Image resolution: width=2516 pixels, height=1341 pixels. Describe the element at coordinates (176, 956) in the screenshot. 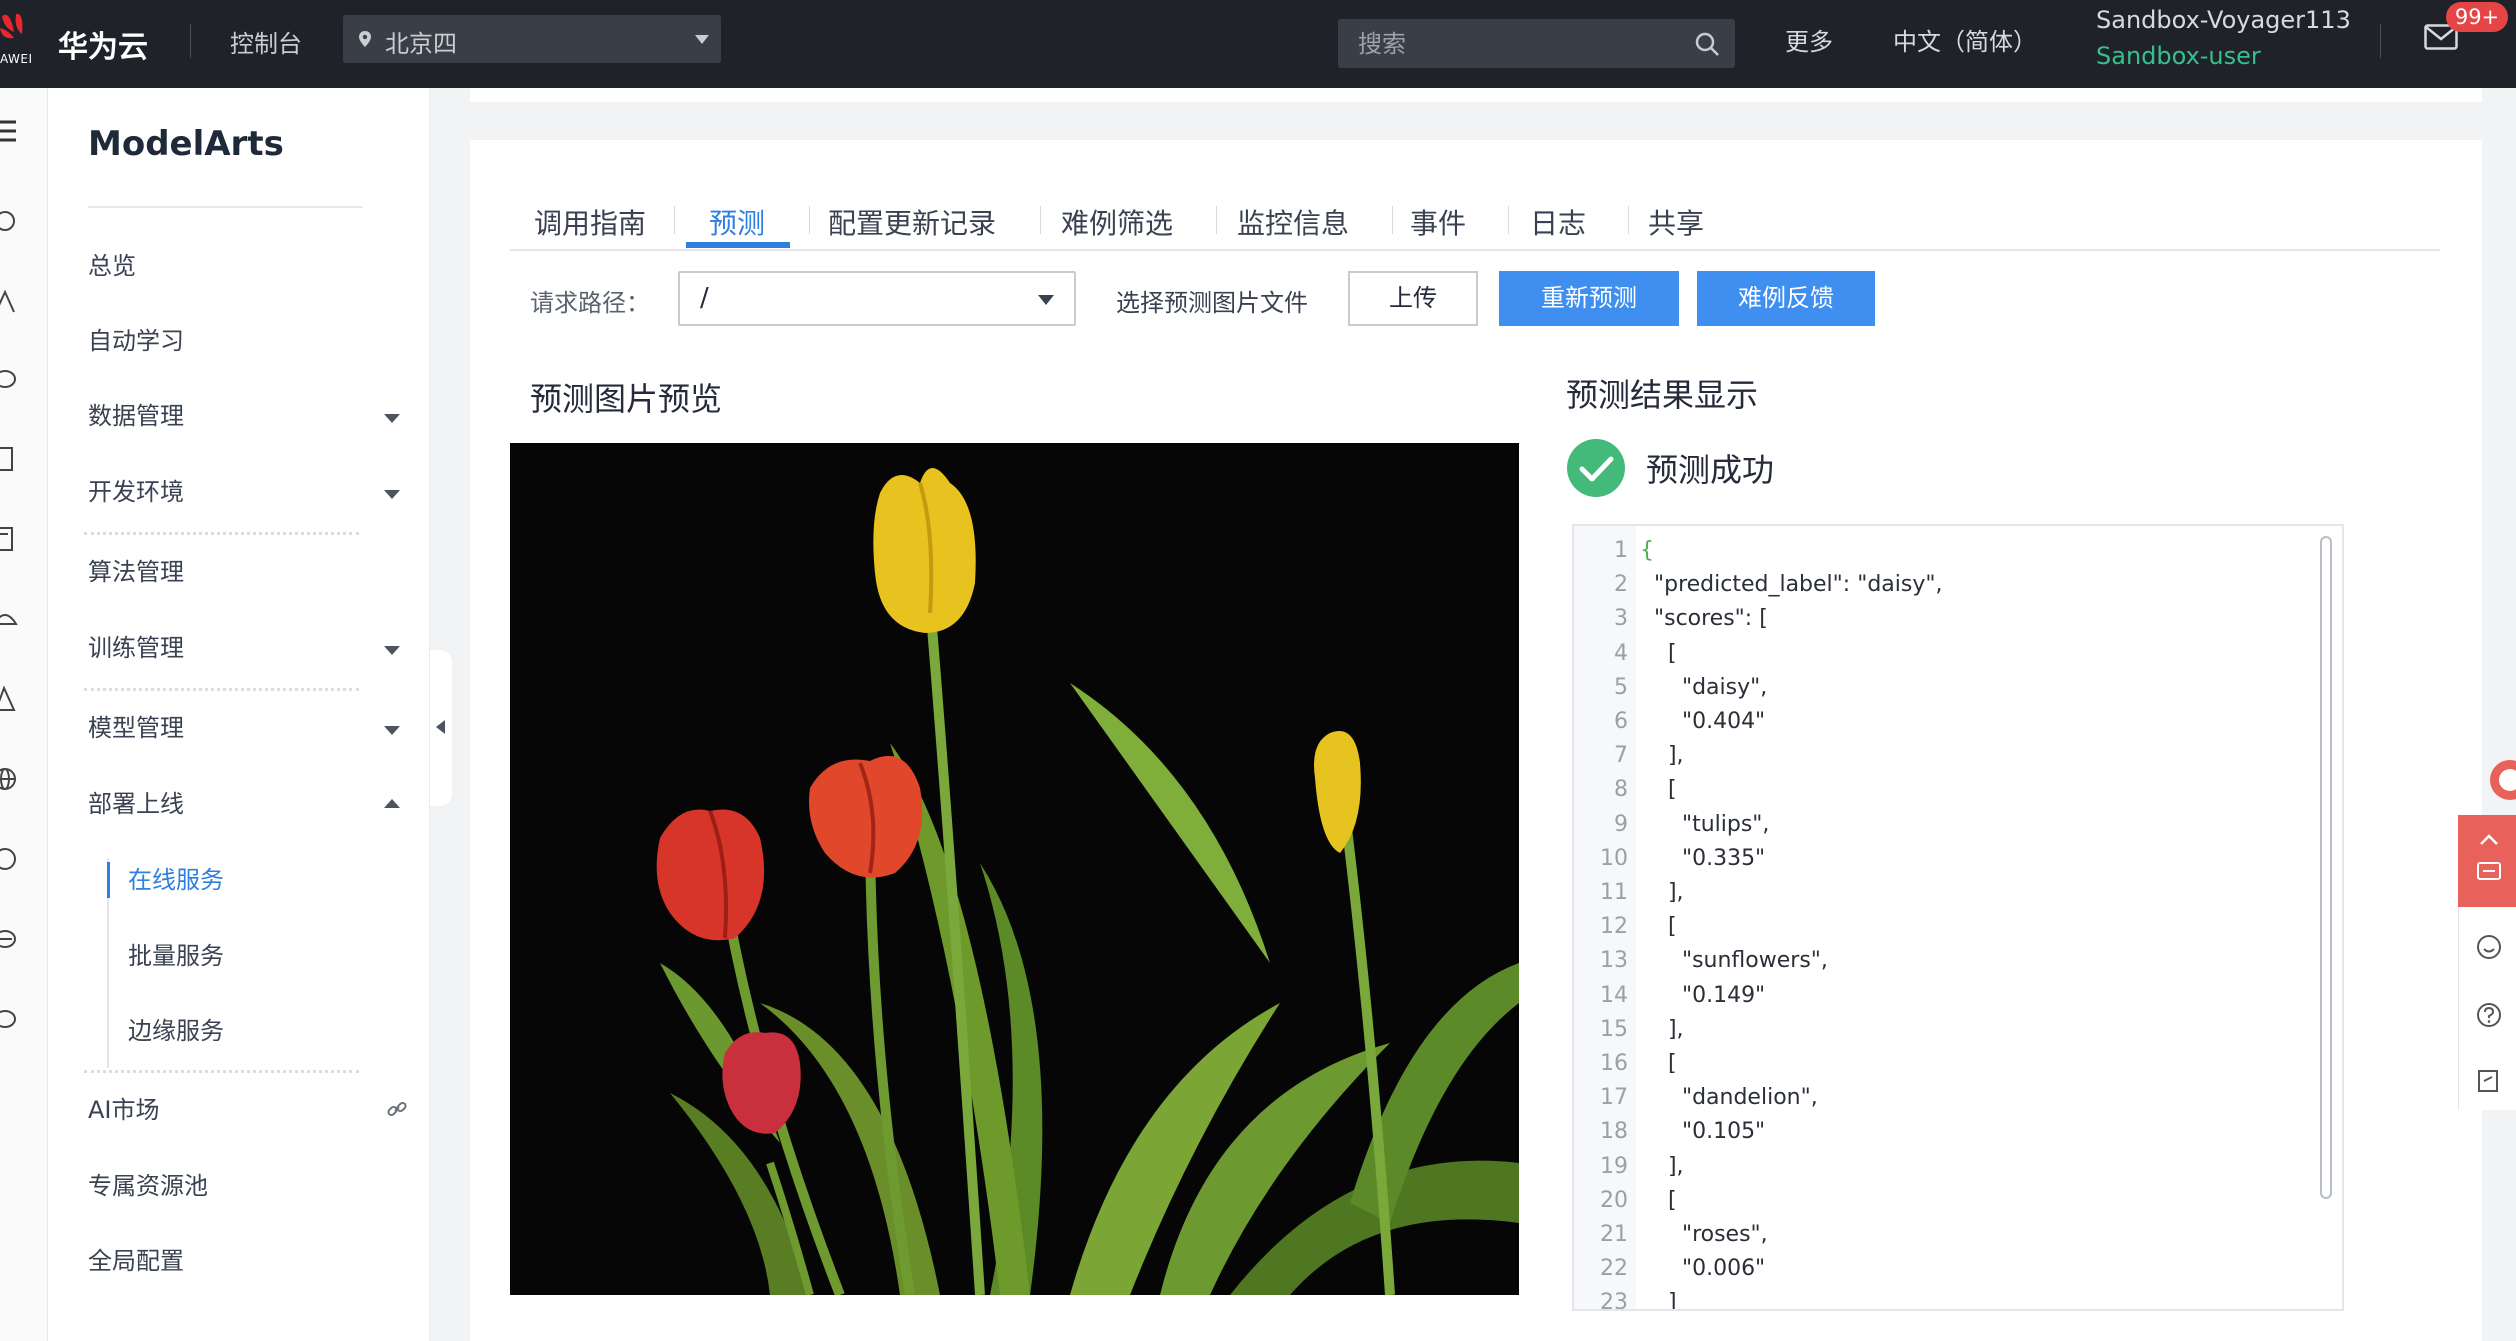

I see `sidebar-subitem-batch-service: 批量服务` at that location.